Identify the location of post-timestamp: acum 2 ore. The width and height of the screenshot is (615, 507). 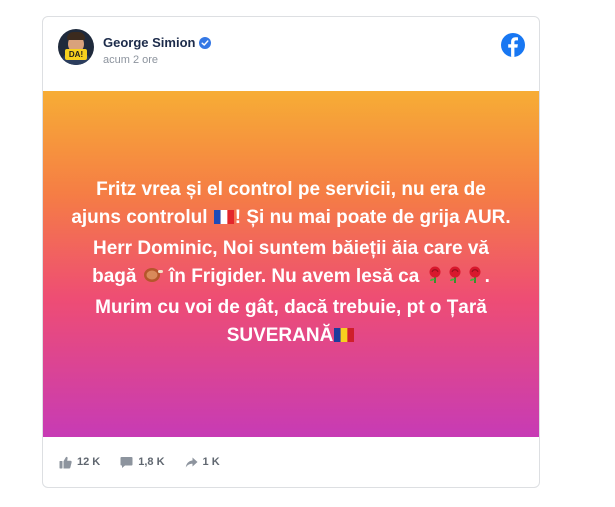
(130, 60).